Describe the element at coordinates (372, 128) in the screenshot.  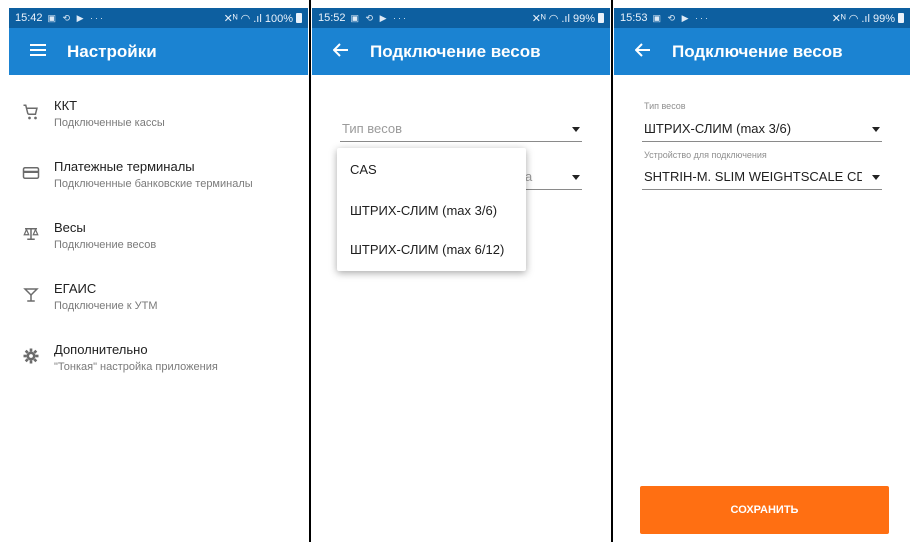
I see `scale-type-placeholder: Тип весов` at that location.